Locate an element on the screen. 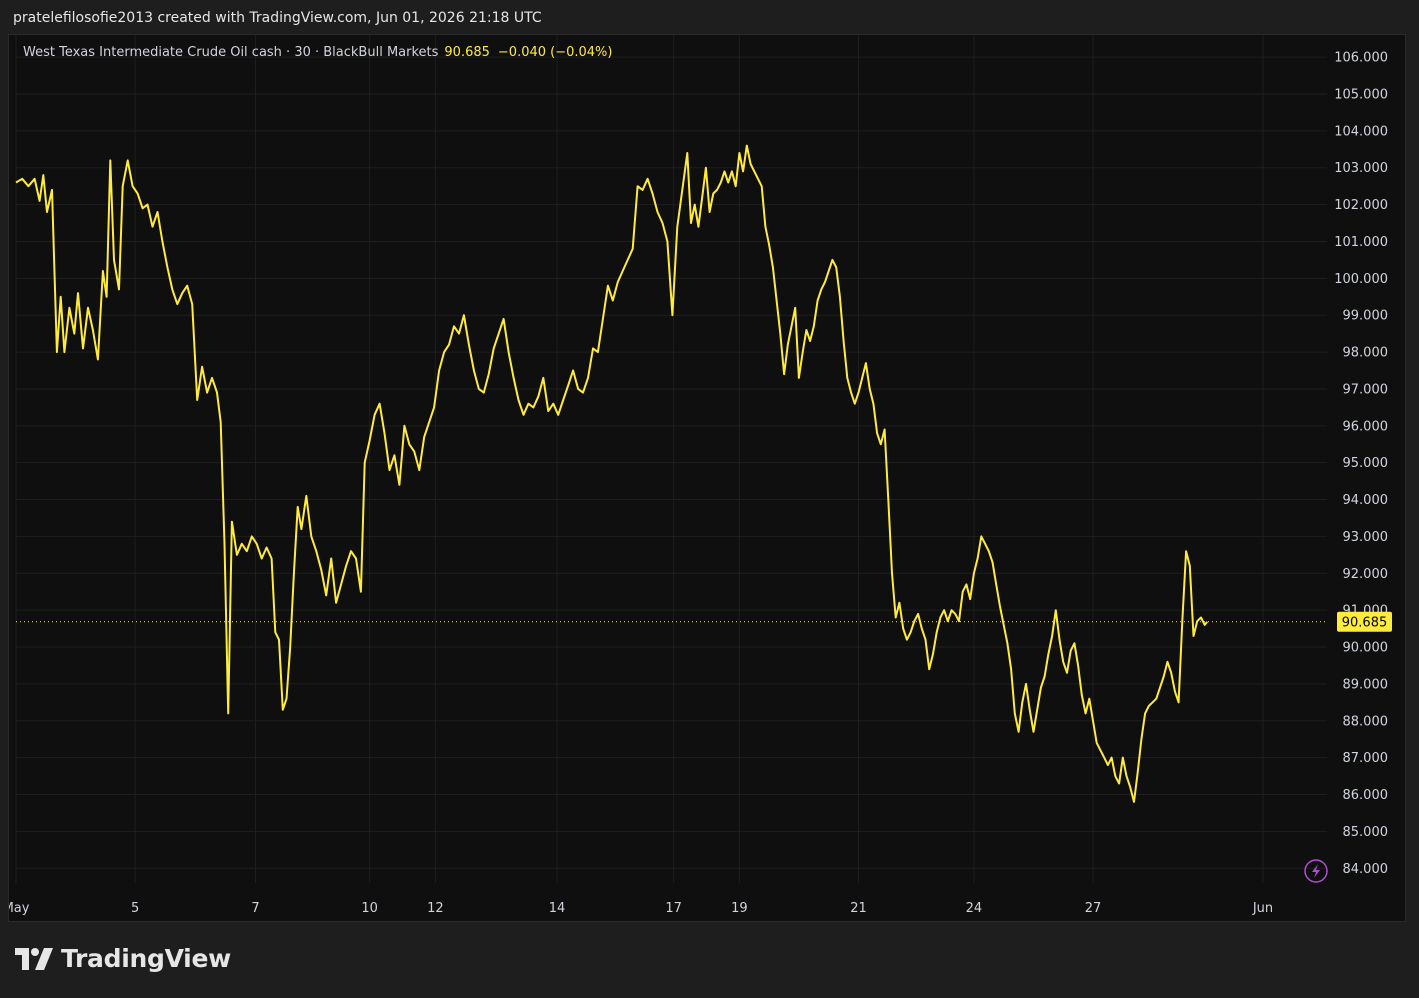 Image resolution: width=1419 pixels, height=998 pixels. x-tick-label: 17 is located at coordinates (673, 908).